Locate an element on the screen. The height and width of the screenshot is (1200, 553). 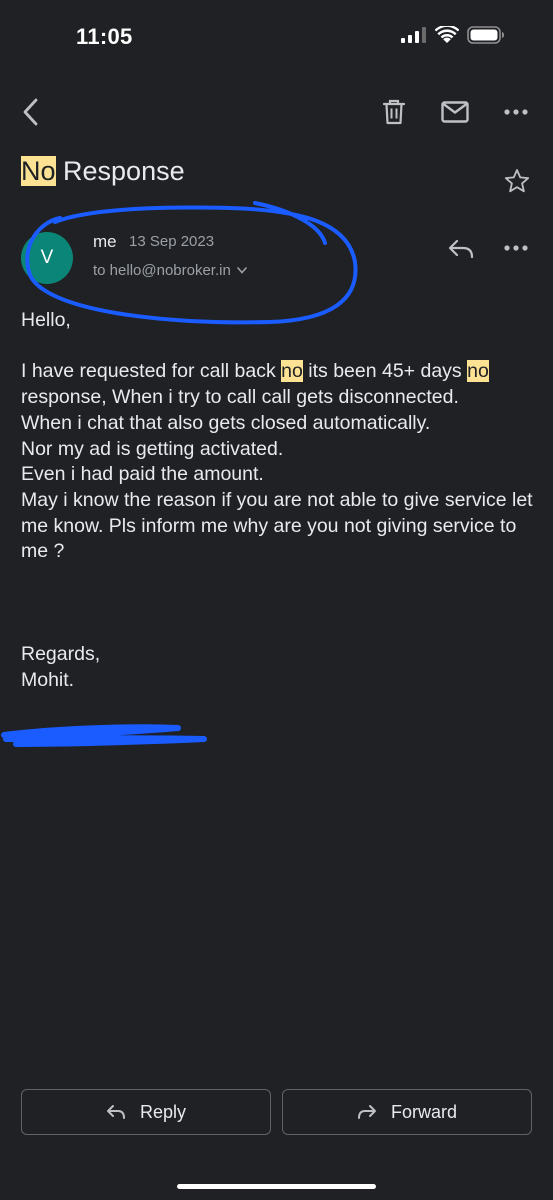
back-button is located at coordinates (30, 112).